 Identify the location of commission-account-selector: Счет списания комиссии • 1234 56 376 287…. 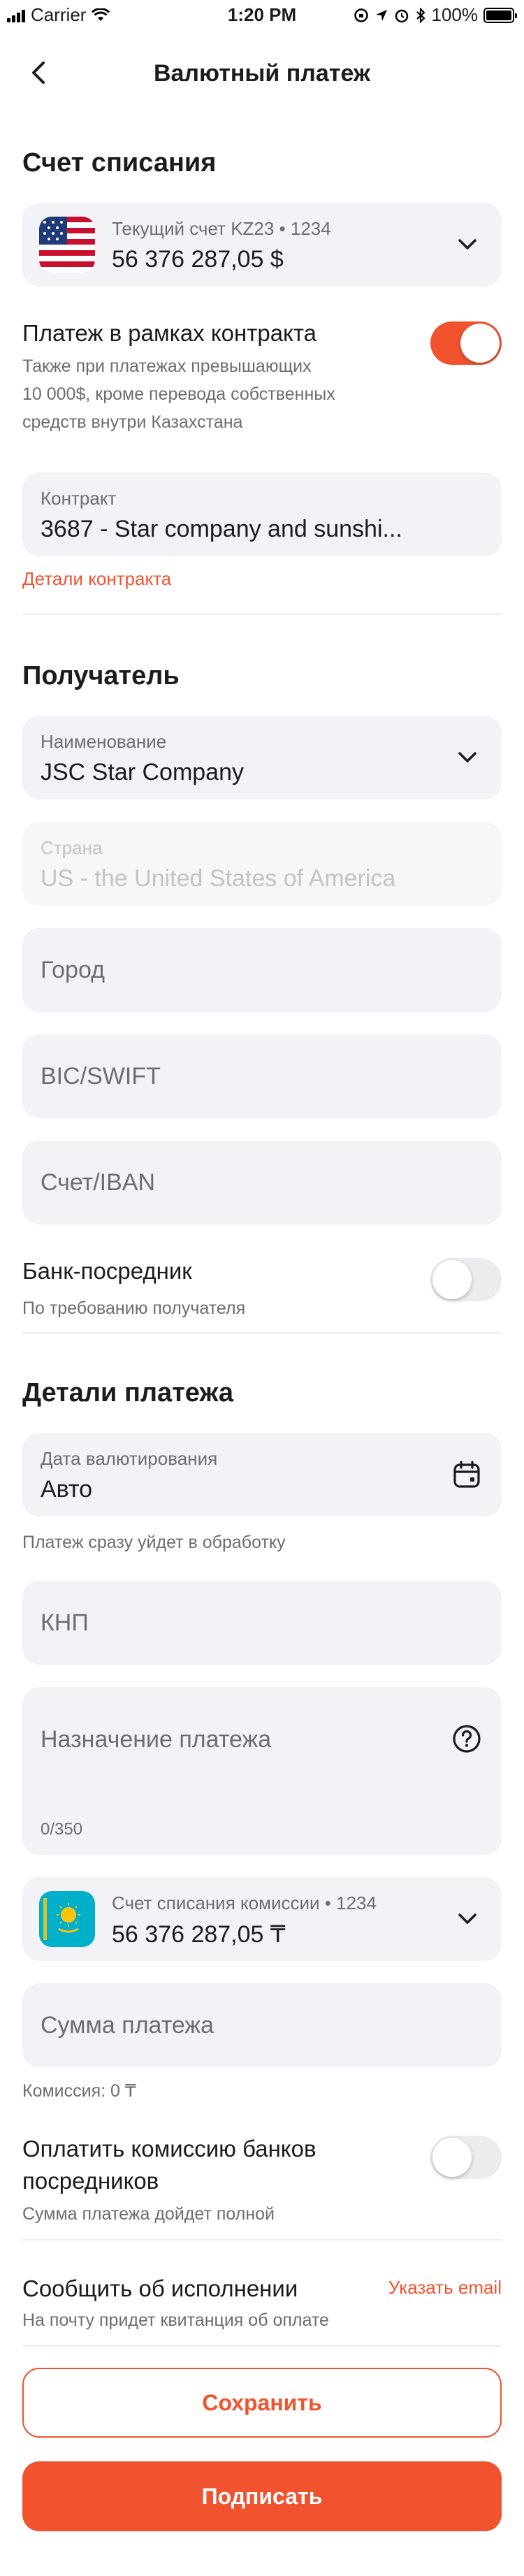
(262, 1919).